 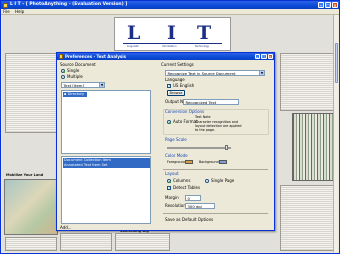 I want to click on folder-icon: ▪, so click(x=65, y=94).